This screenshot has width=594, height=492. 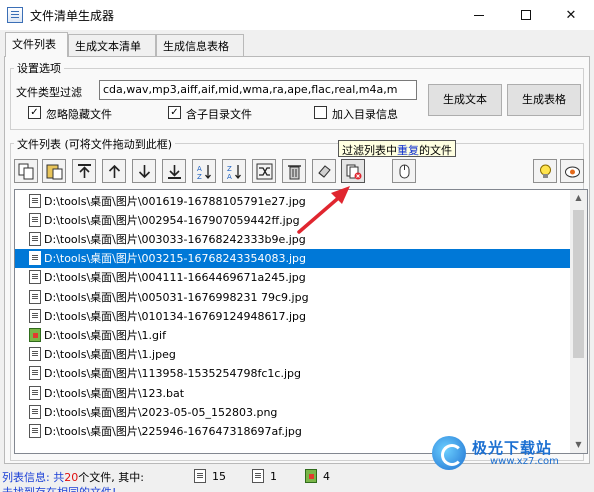 I want to click on list-item-path: D:\tools\桌面\图片\113958-1535254798fc1c.jpg, so click(x=172, y=374).